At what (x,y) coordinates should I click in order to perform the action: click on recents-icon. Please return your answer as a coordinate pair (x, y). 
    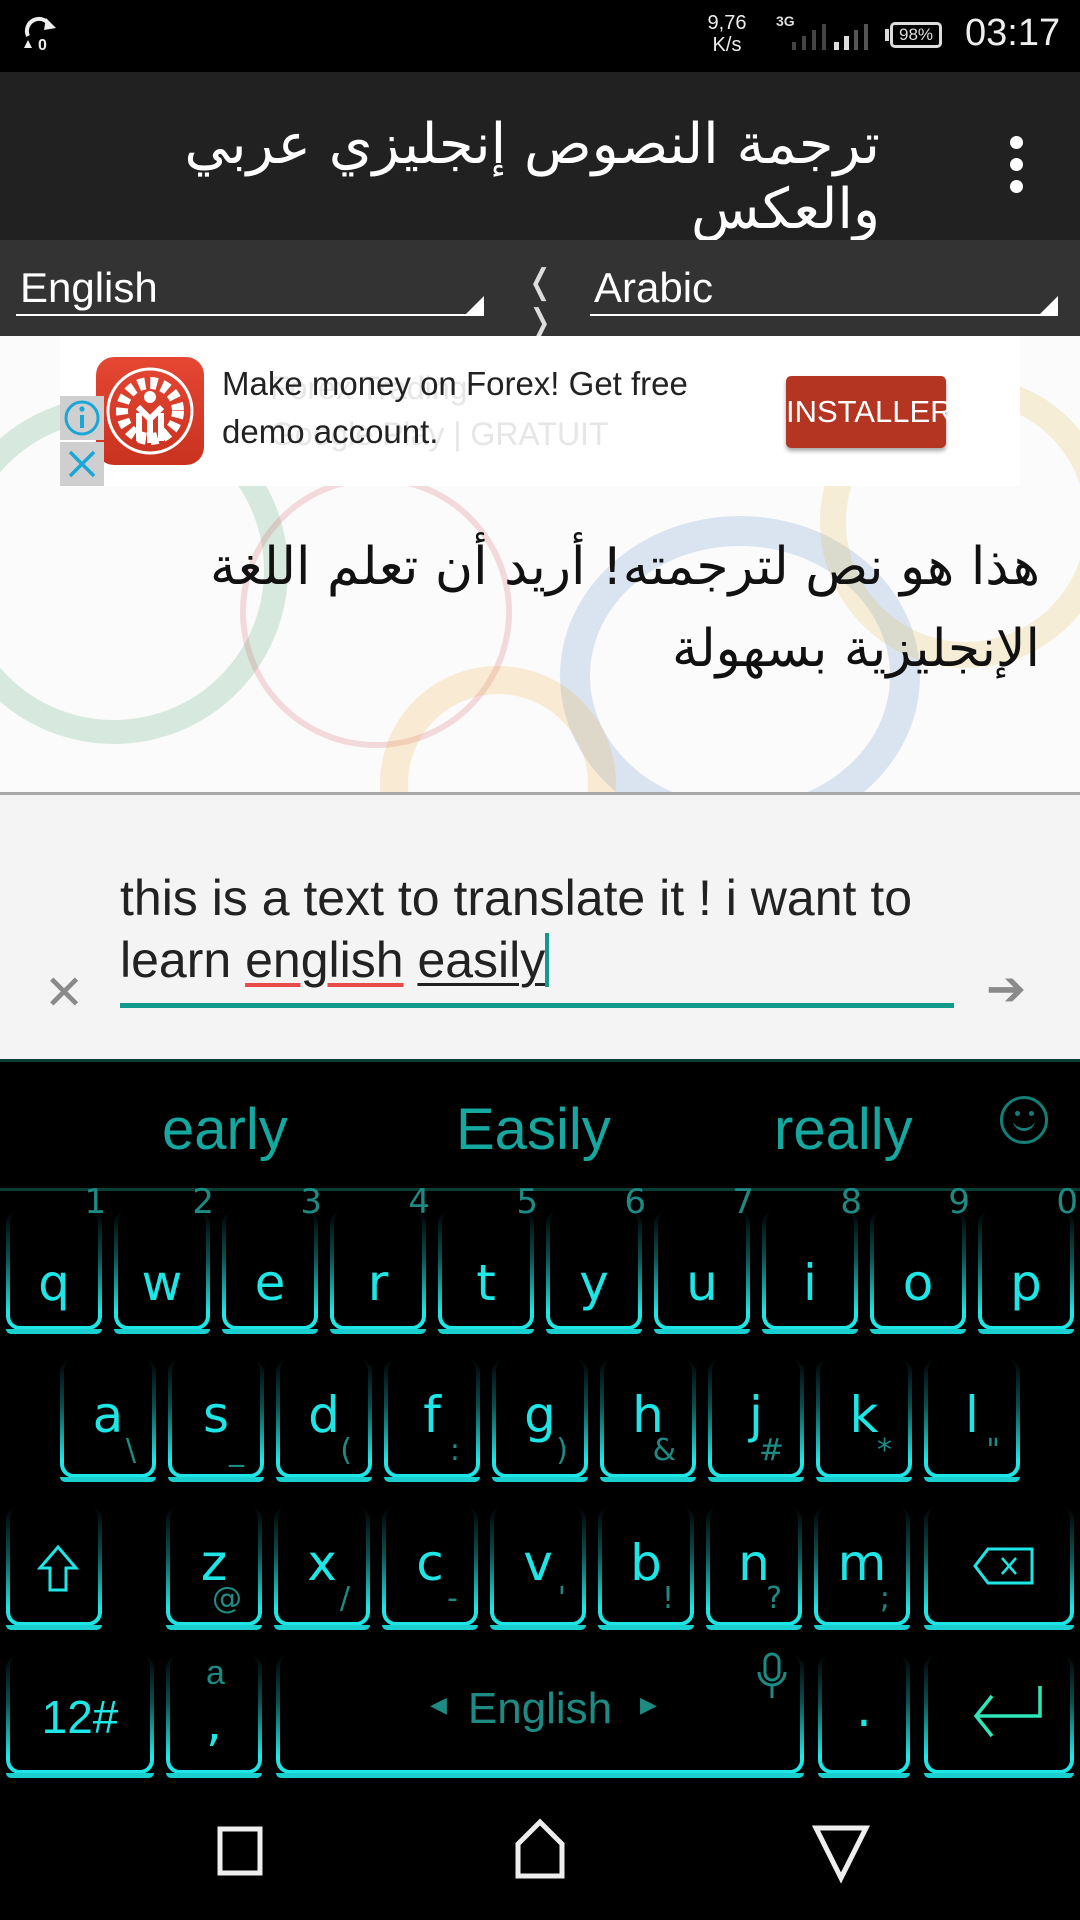
    Looking at the image, I should click on (240, 1851).